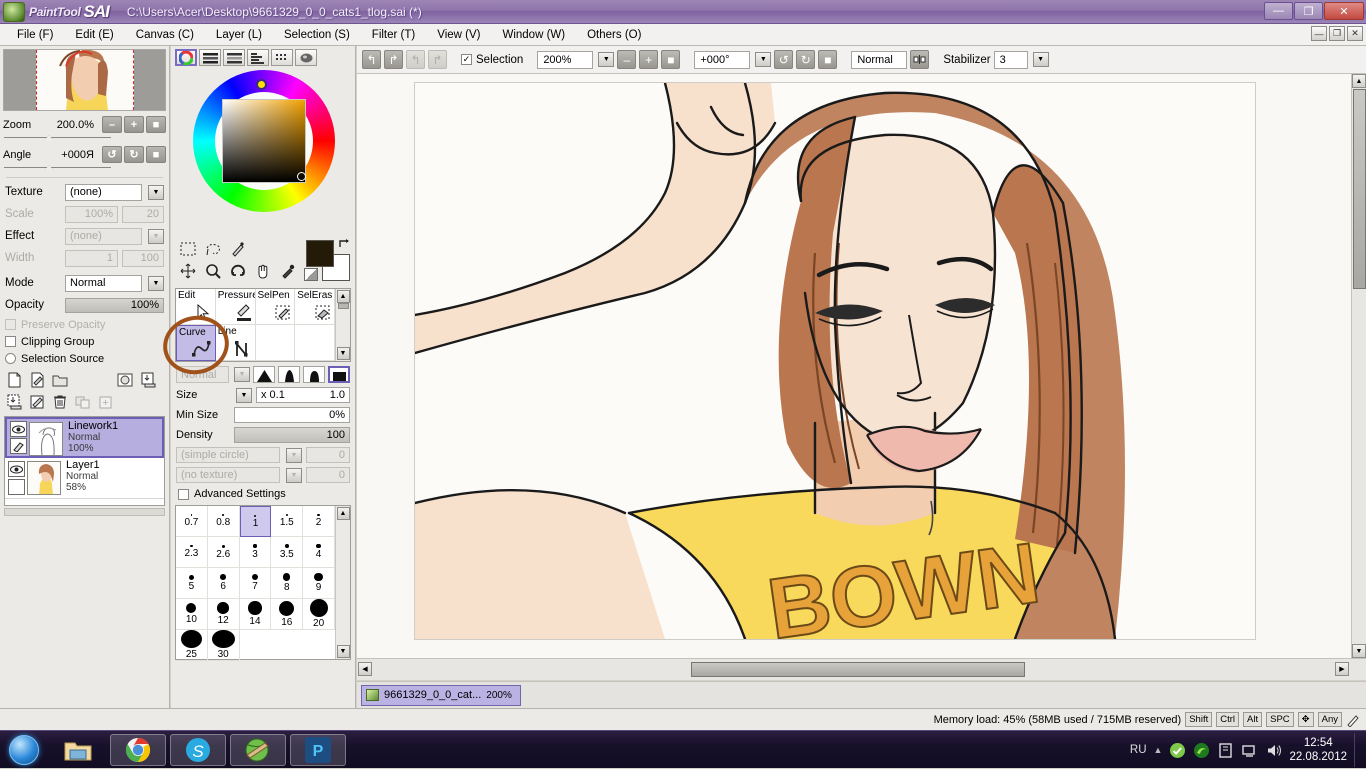  Describe the element at coordinates (223, 521) in the screenshot. I see `brush-size-cell-0.8: 0.8` at that location.